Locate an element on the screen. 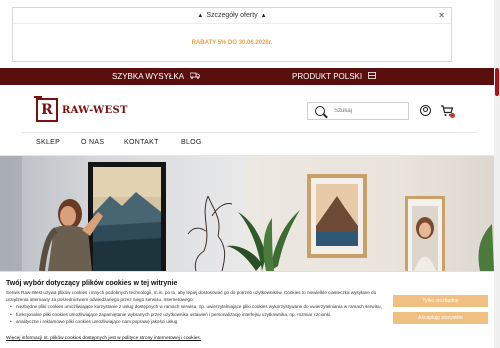 The image size is (500, 348). page-scrollbar is located at coordinates (497, 174).